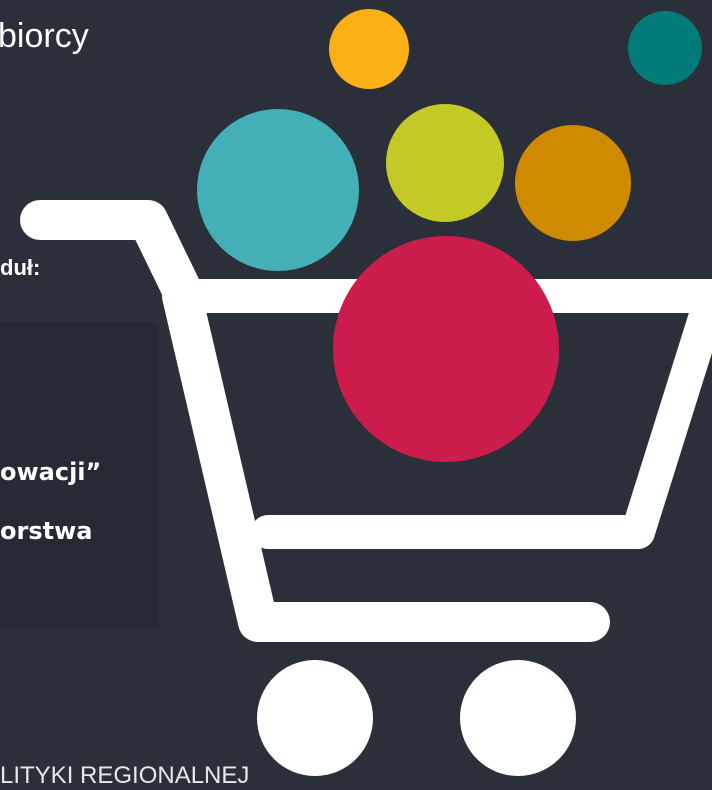 The width and height of the screenshot is (712, 790). Describe the element at coordinates (111, 255) in the screenshot. I see `cart-handle` at that location.